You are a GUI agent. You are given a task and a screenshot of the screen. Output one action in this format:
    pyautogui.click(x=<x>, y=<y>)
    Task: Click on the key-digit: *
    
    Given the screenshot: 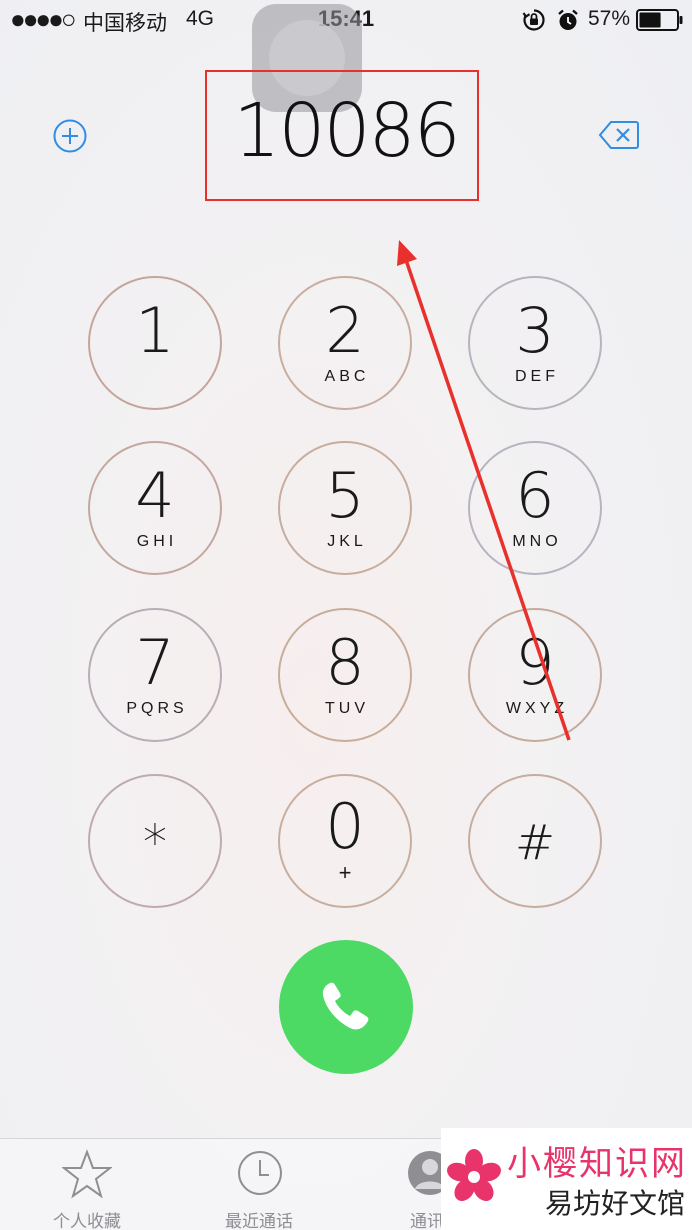 What is the action you would take?
    pyautogui.click(x=155, y=843)
    